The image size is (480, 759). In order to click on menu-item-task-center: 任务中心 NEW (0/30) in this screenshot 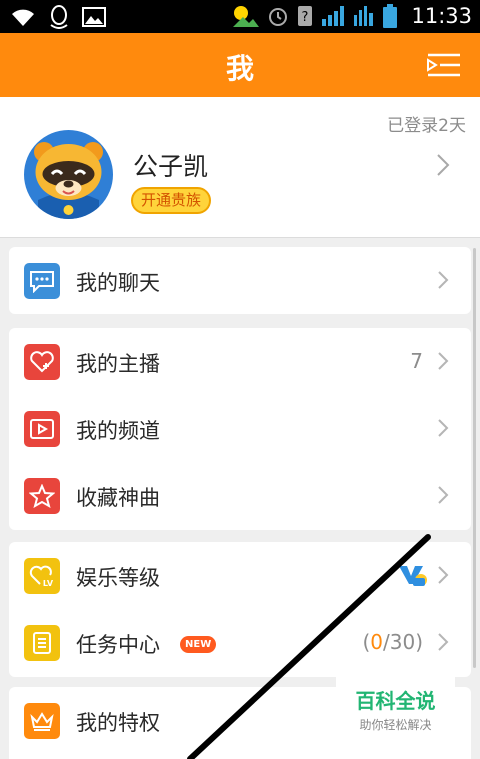, I will do `click(240, 642)`.